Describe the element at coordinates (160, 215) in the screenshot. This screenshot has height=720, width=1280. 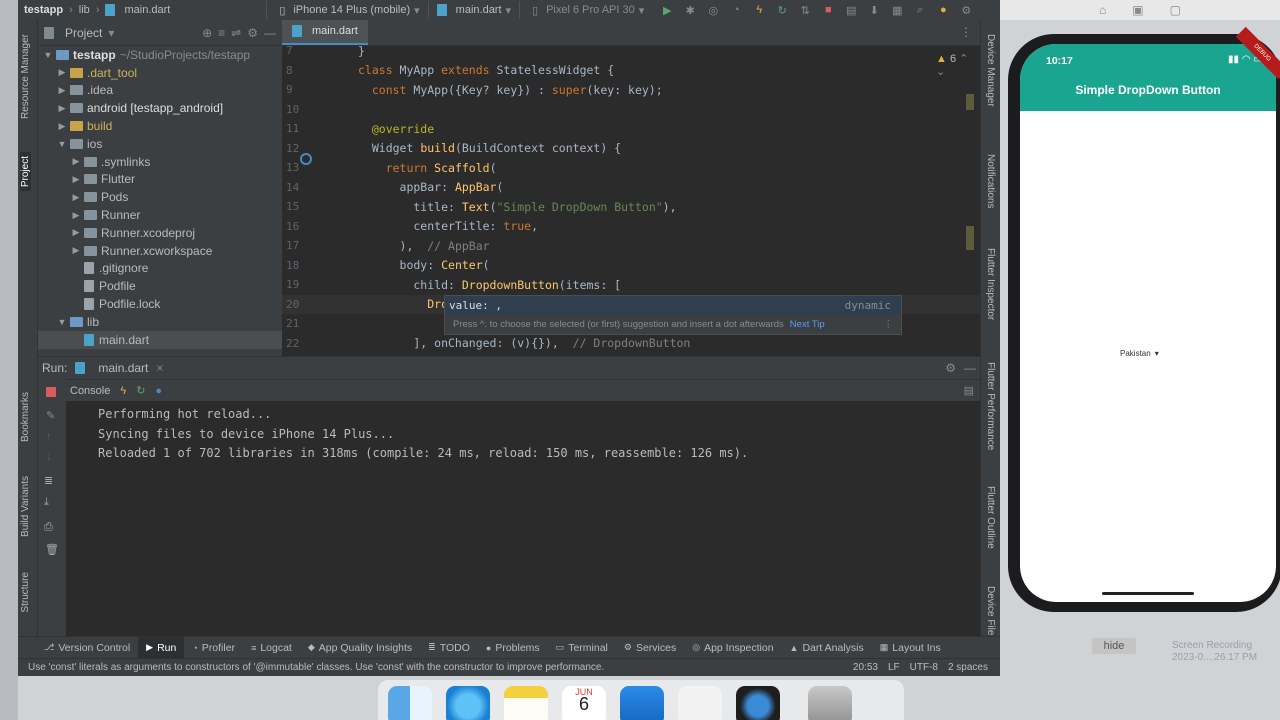
I see `tree-item: ▶ Runner` at that location.